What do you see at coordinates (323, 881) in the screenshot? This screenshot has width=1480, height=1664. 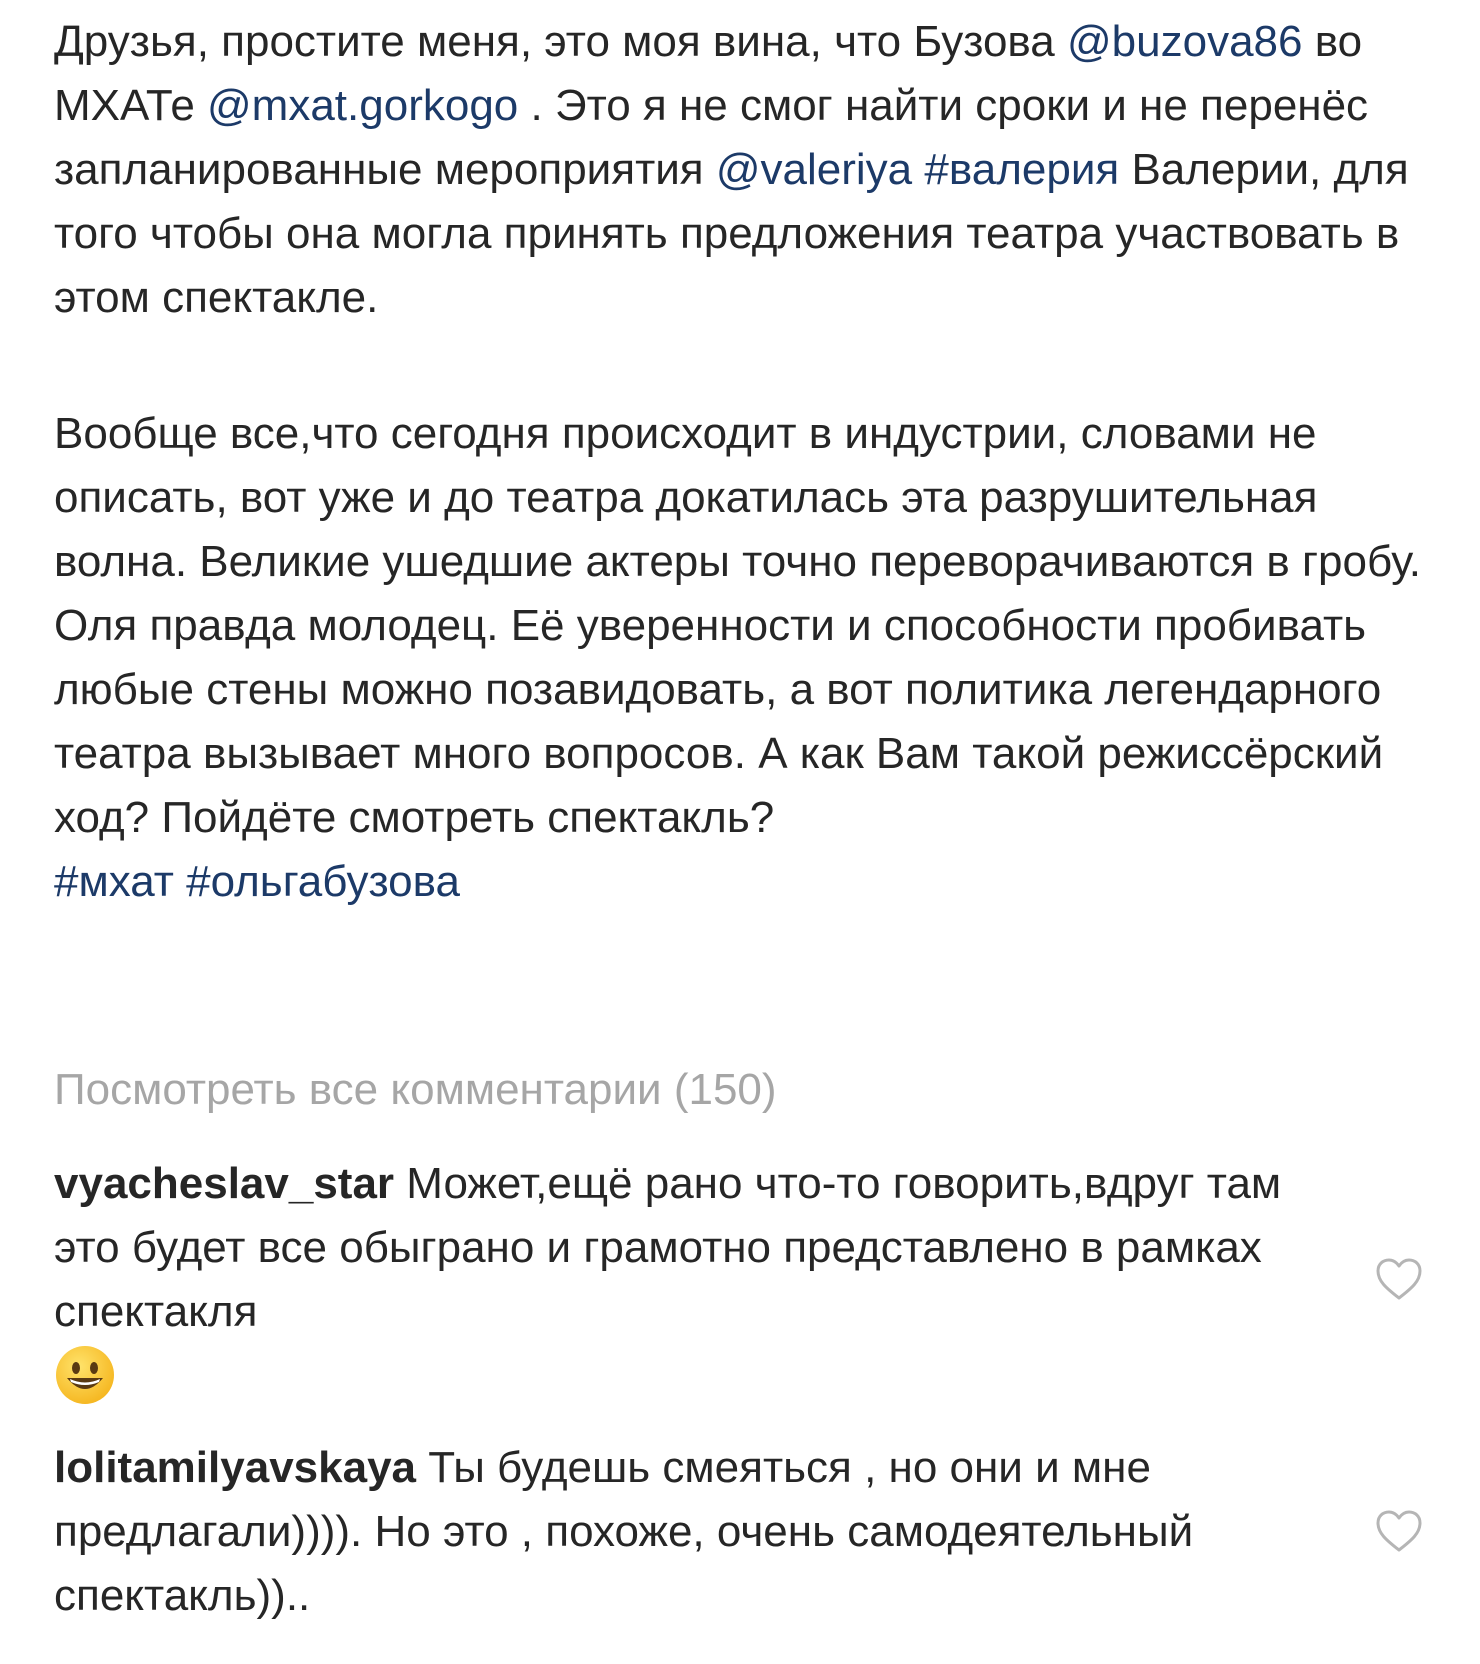 I see `hashtag-olgabuzova-link: #ольгабузова` at bounding box center [323, 881].